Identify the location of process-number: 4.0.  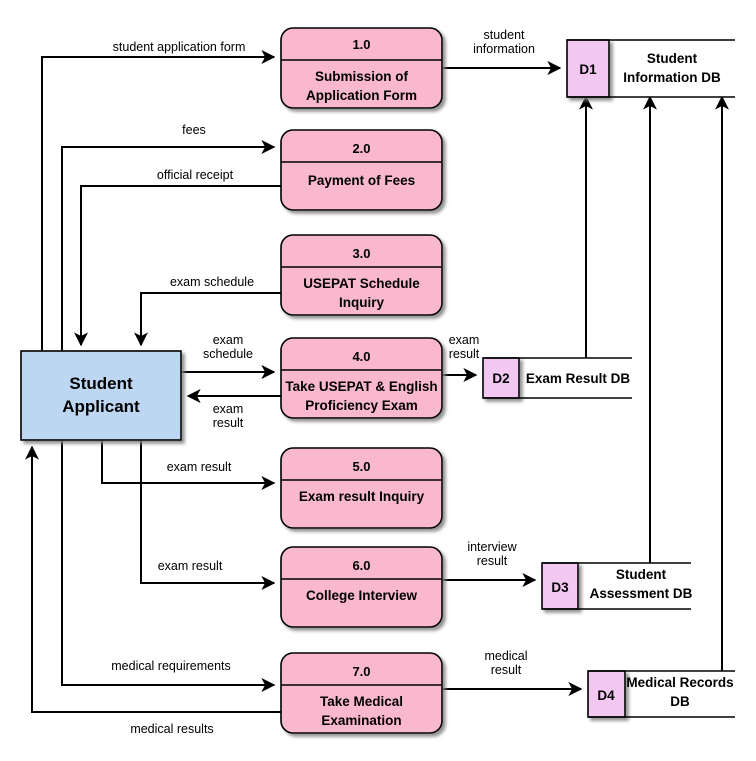
(361, 356).